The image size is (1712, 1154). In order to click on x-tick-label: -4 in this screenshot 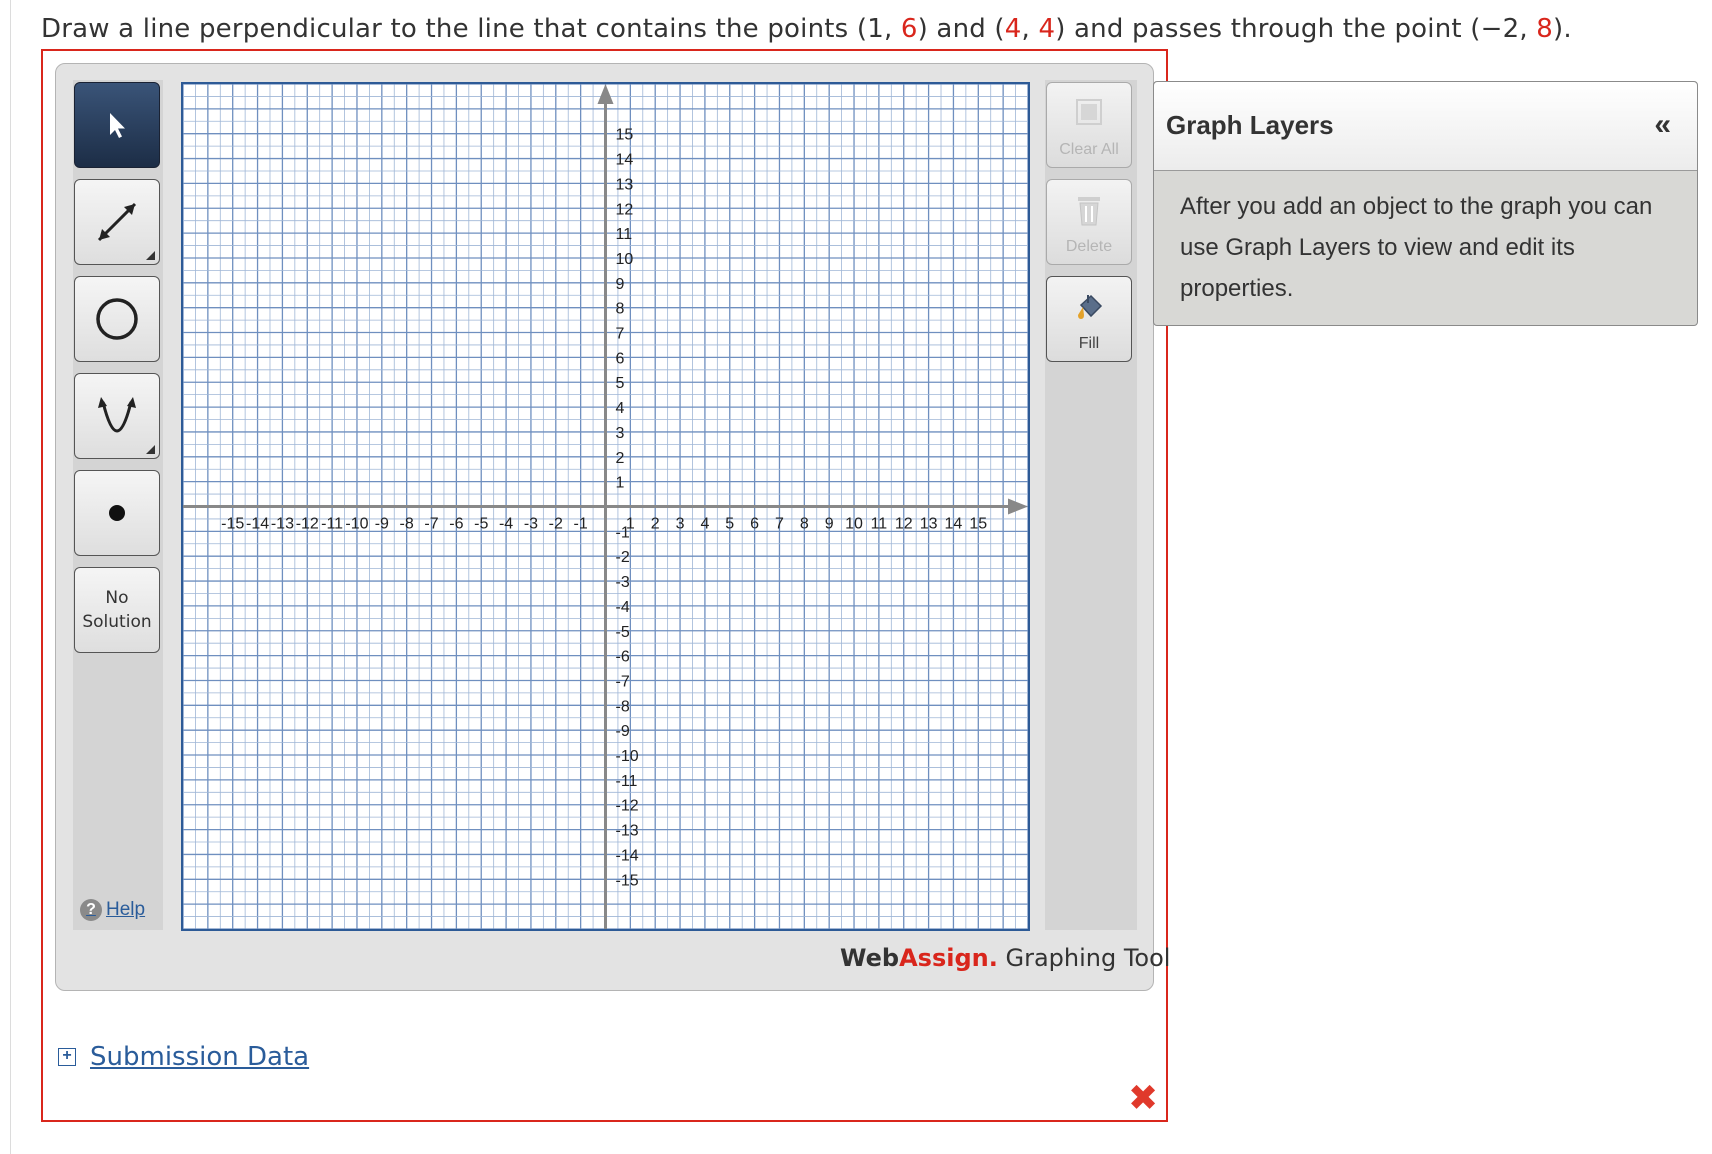, I will do `click(506, 524)`.